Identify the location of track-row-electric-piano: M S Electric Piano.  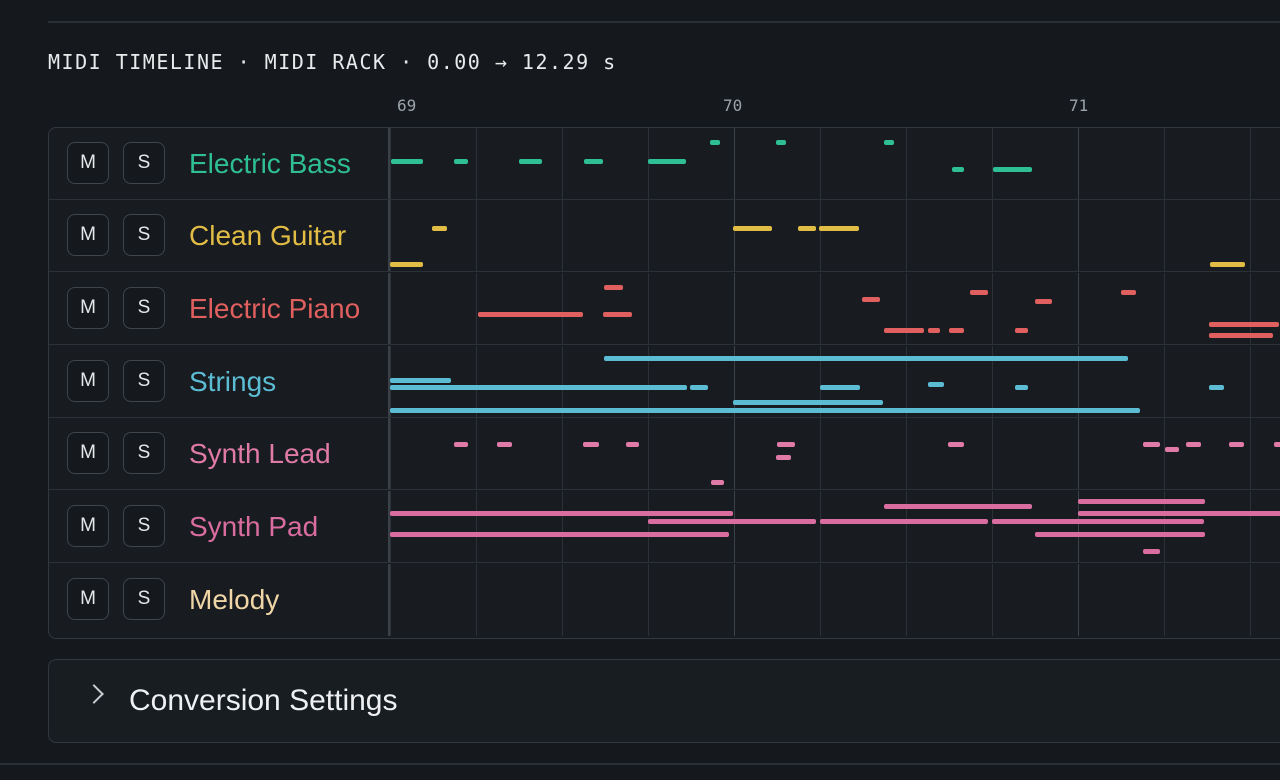
(664, 309).